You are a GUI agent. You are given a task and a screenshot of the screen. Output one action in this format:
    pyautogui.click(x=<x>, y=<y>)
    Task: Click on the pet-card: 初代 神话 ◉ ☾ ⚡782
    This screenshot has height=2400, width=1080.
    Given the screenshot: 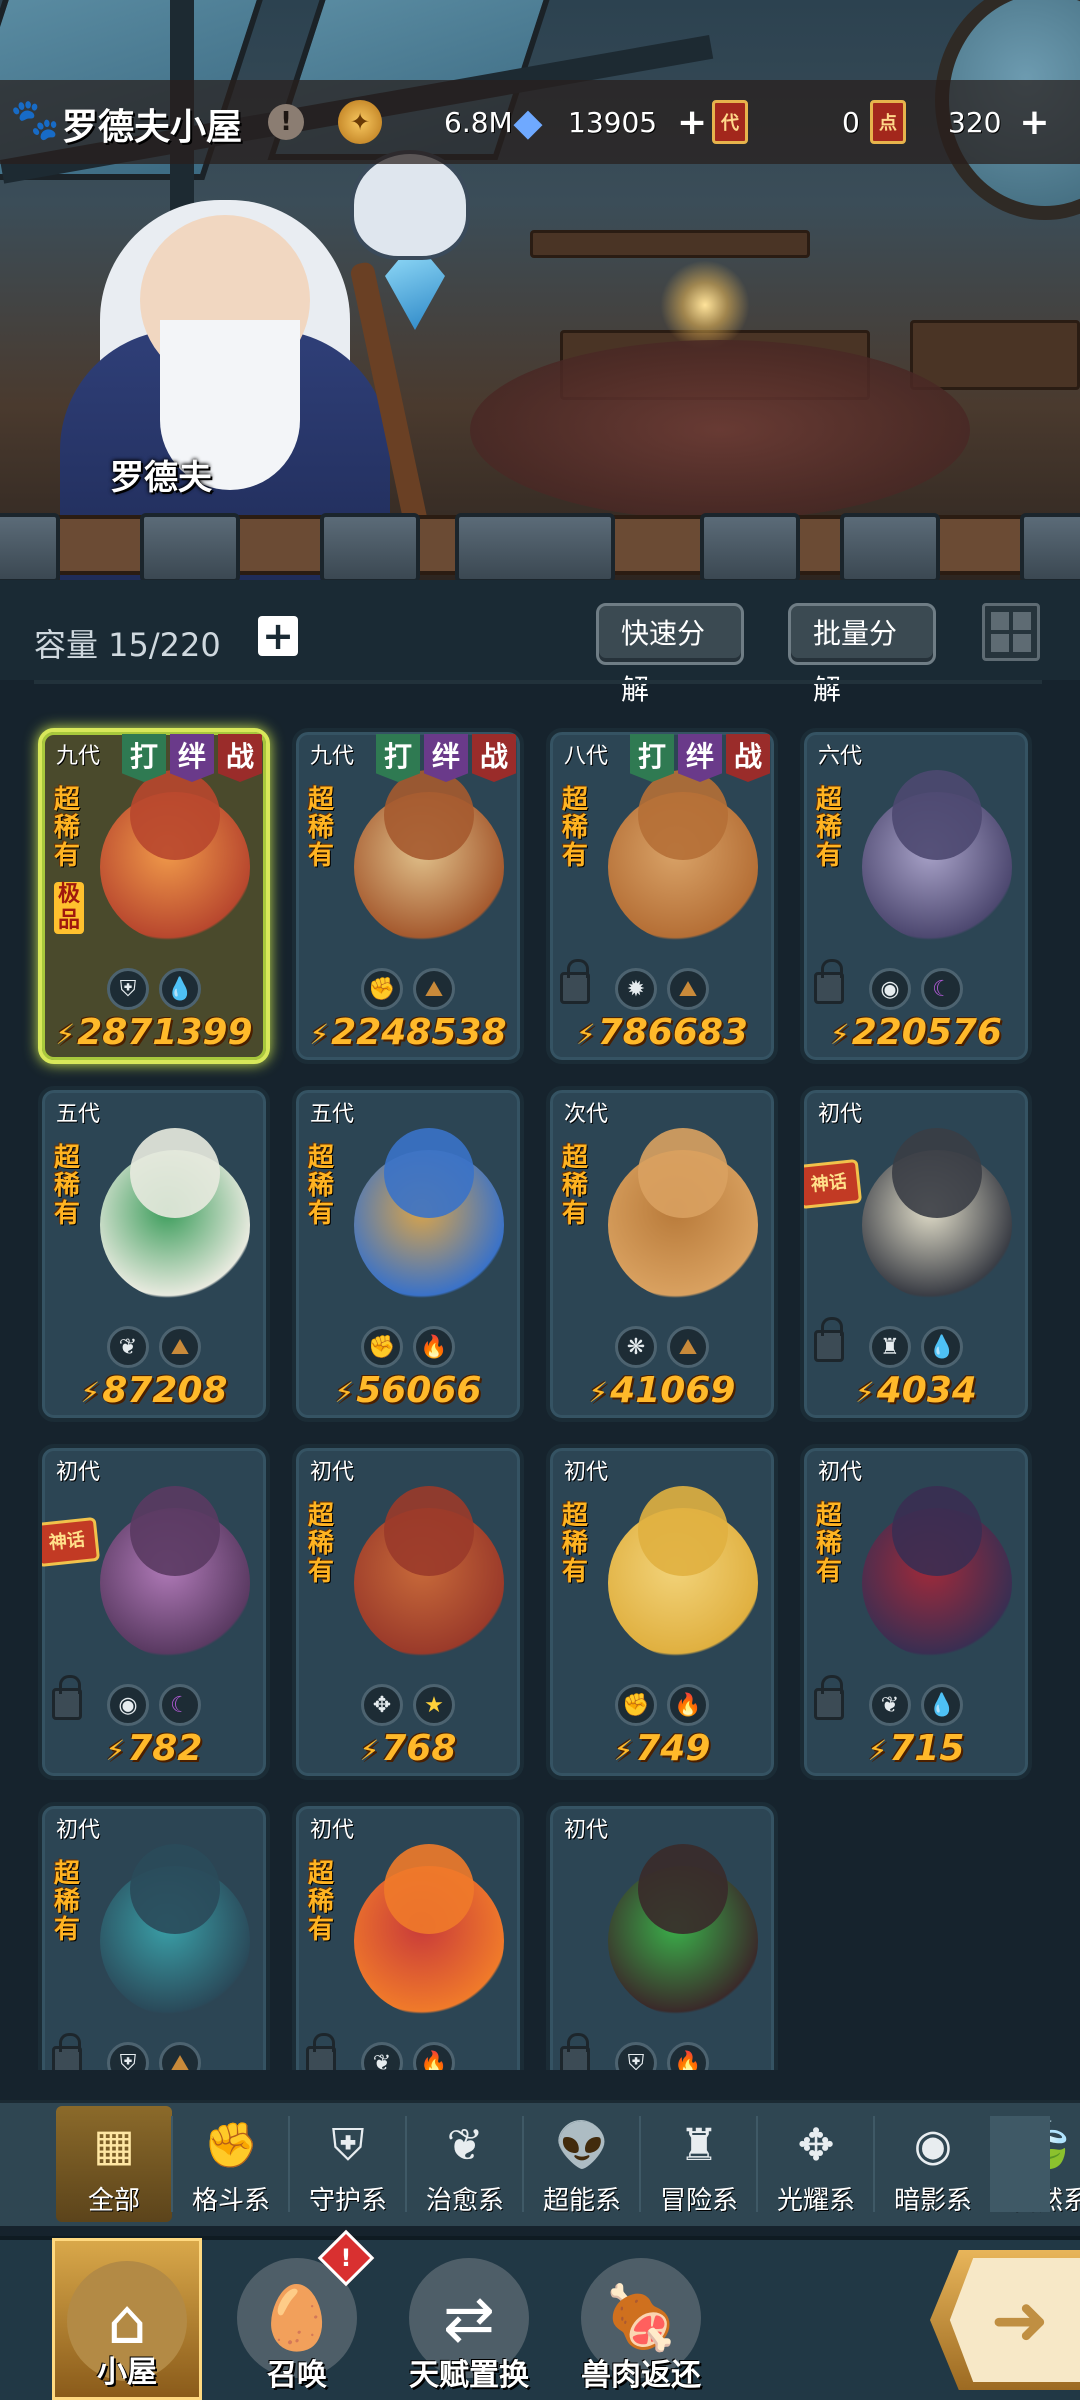 What is the action you would take?
    pyautogui.click(x=154, y=1612)
    